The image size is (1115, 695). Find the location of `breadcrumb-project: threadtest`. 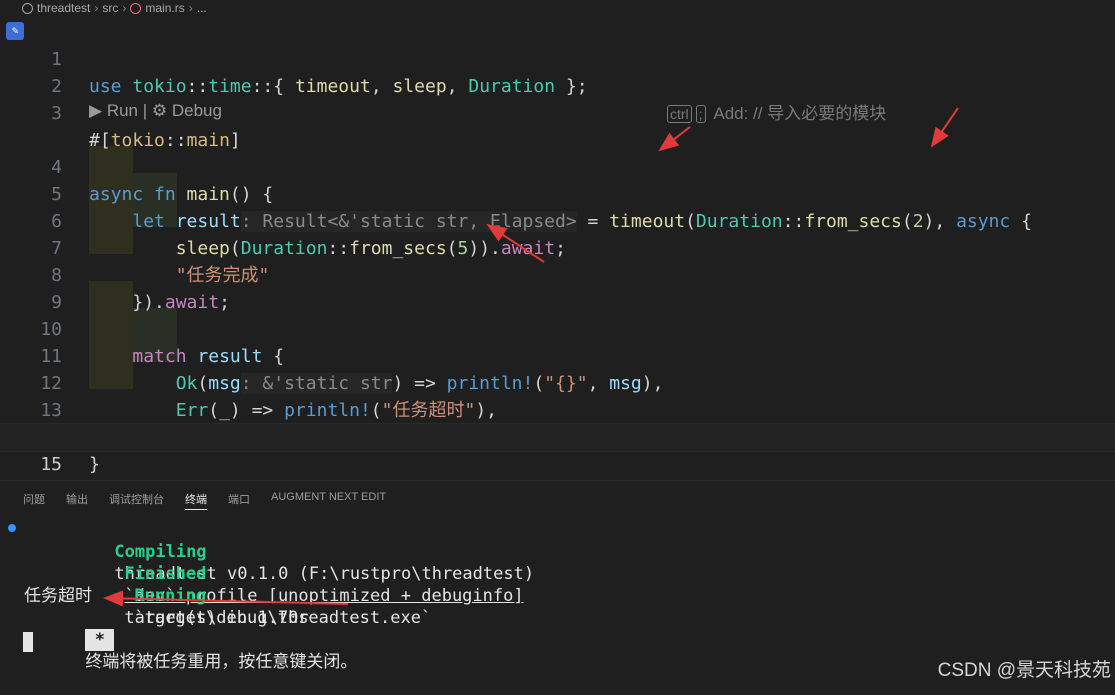

breadcrumb-project: threadtest is located at coordinates (63, 8).